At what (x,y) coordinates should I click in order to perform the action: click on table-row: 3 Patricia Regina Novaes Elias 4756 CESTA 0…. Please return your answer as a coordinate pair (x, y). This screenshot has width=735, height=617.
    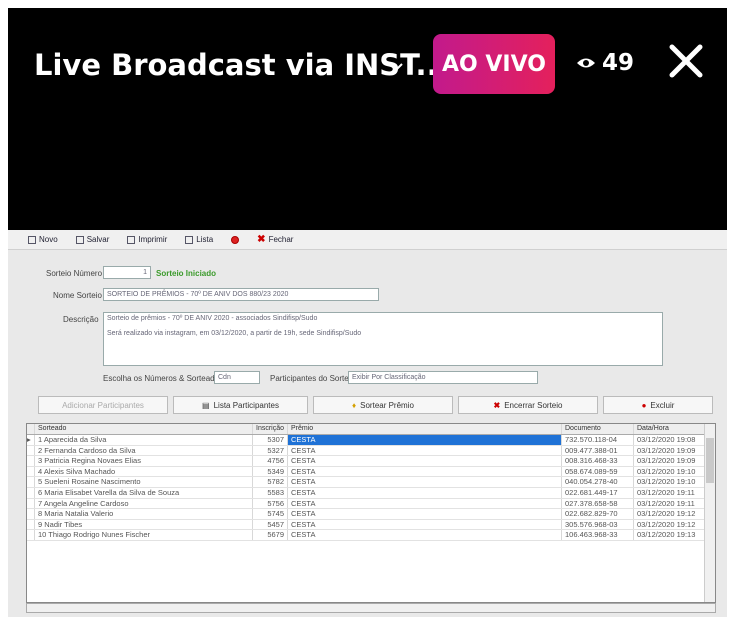
    Looking at the image, I should click on (371, 461).